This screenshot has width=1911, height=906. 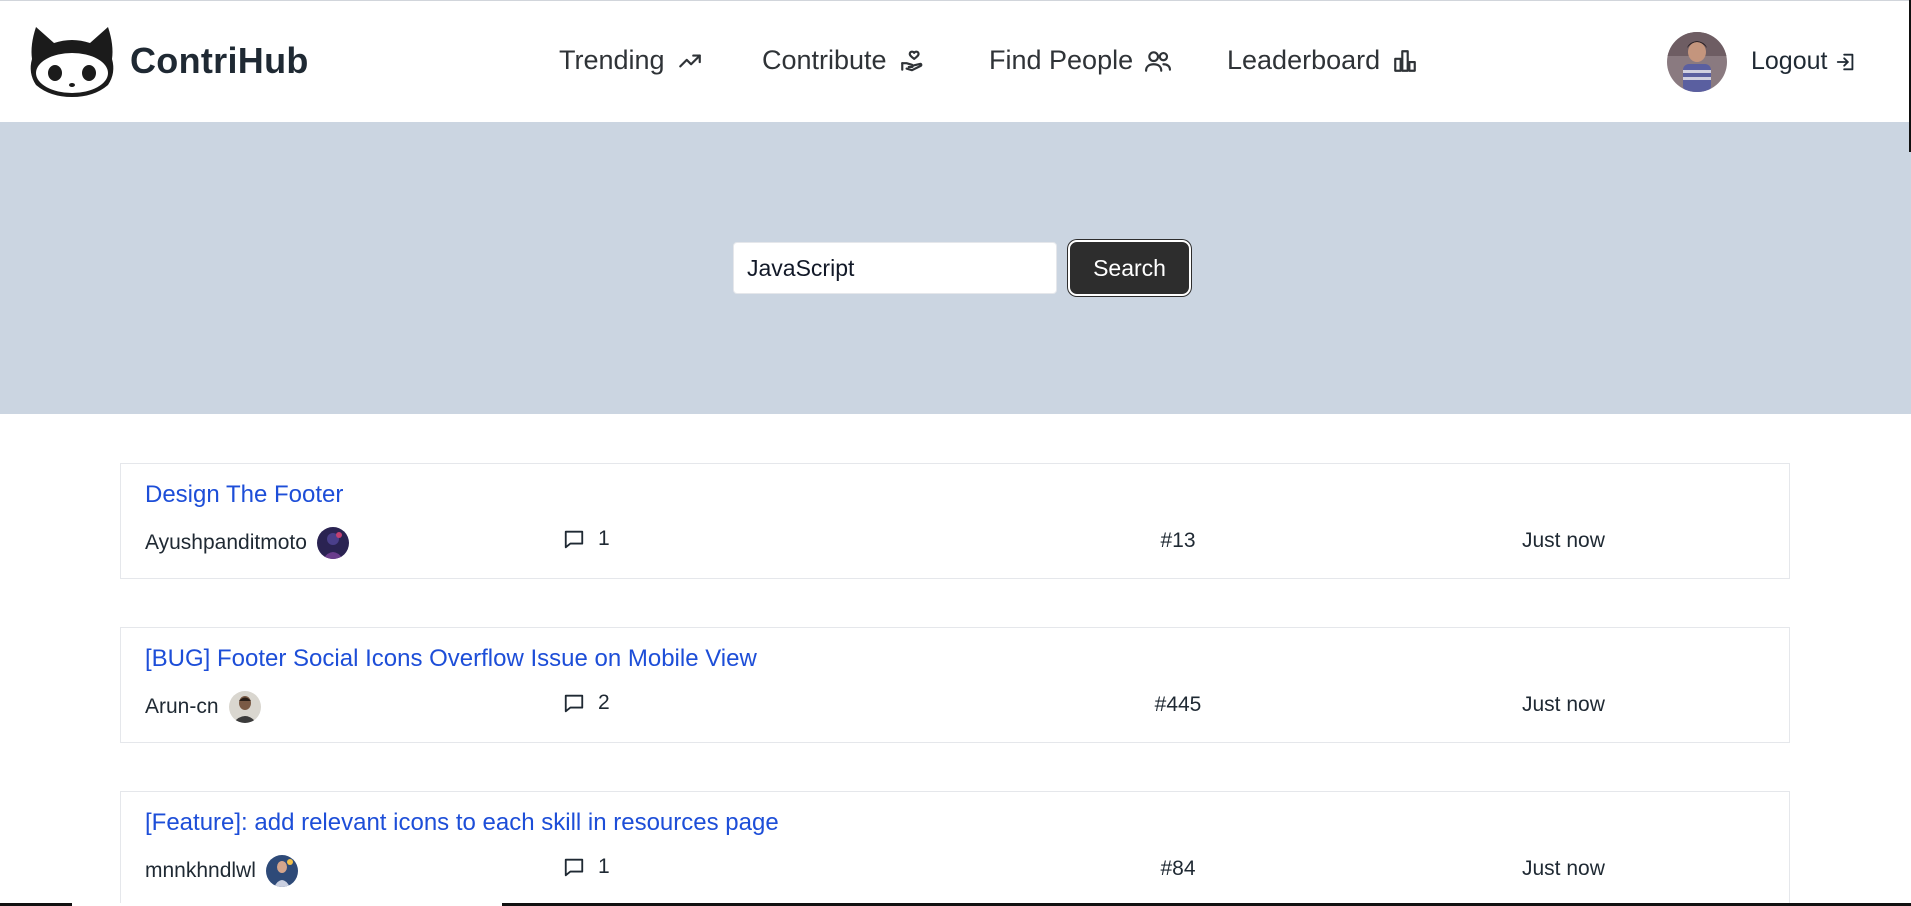 I want to click on issue-author: mnnkhndlwl, so click(x=221, y=871).